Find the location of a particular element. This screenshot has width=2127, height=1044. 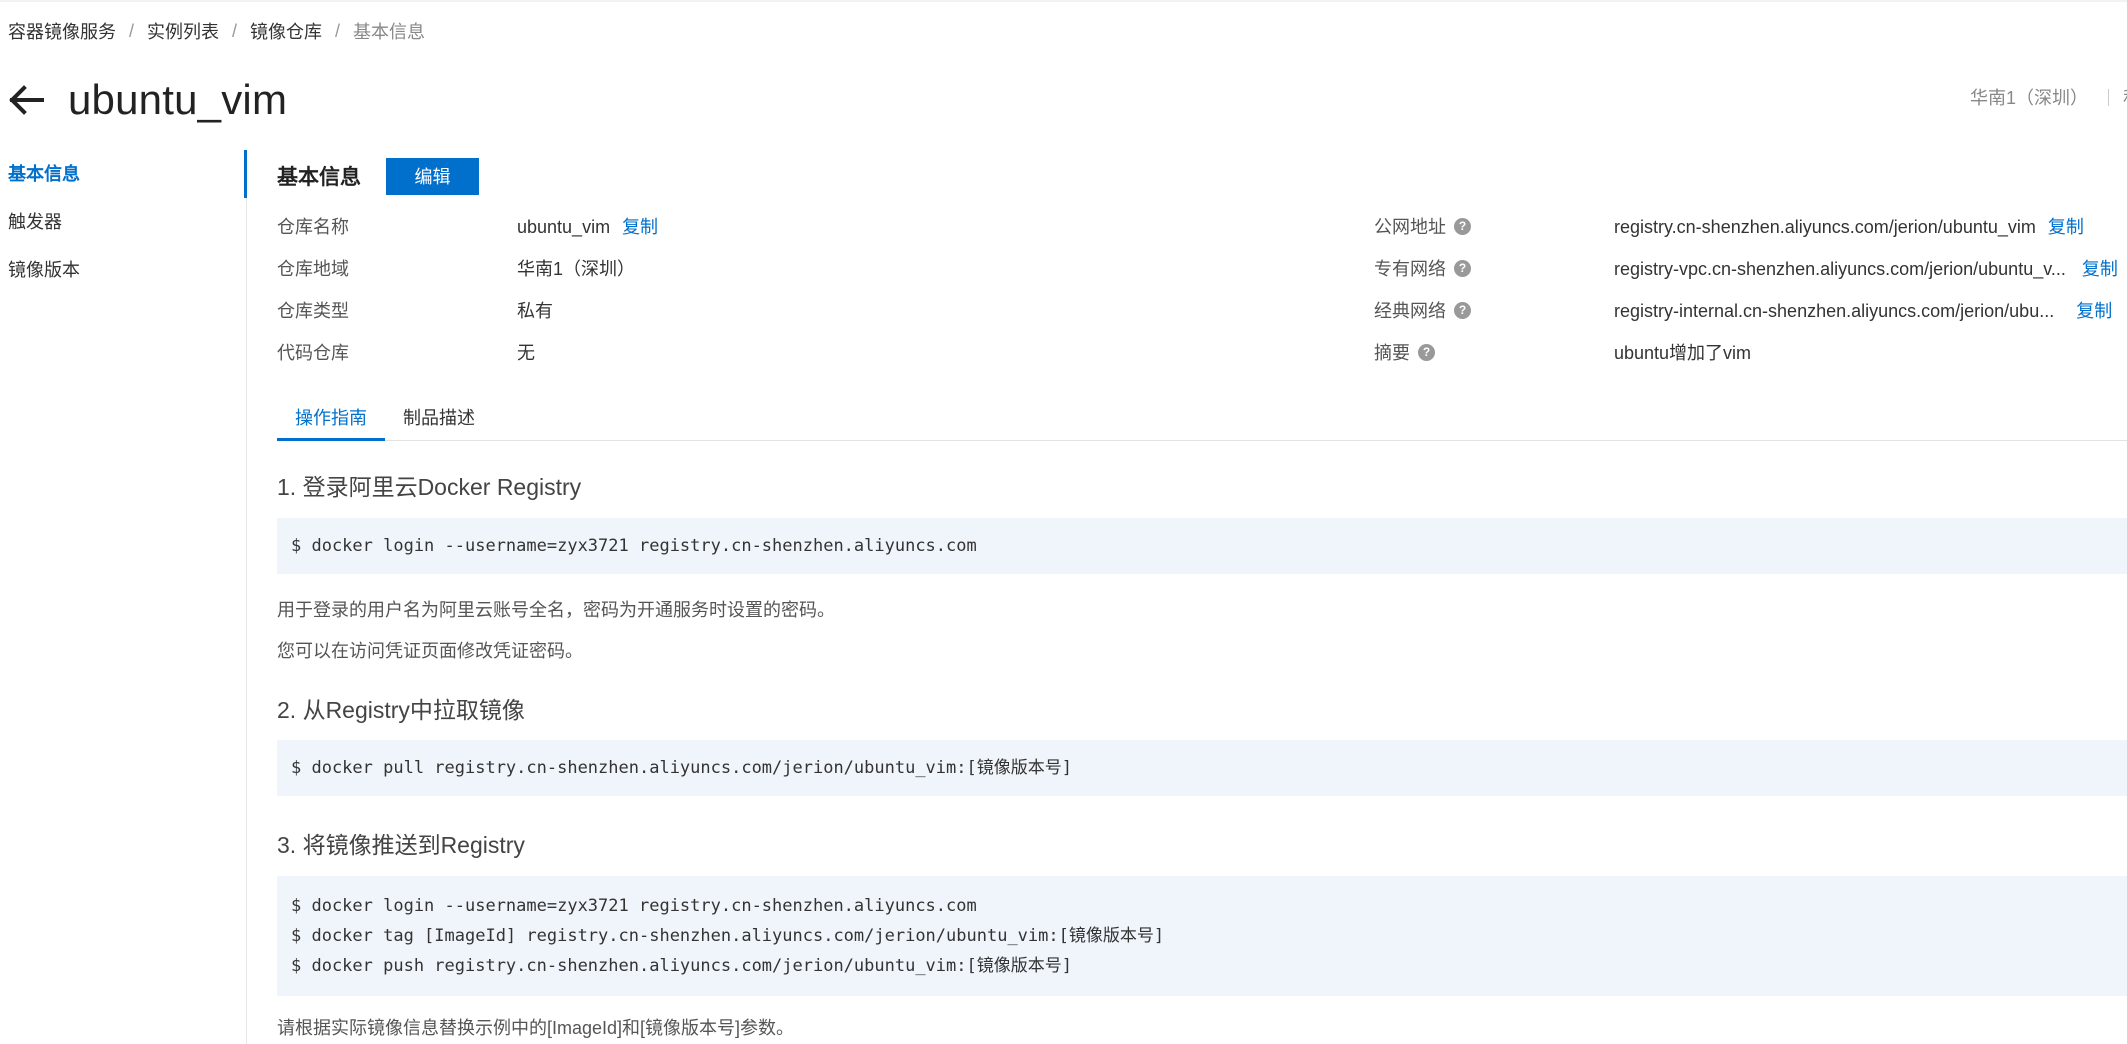

sidebar-item-triggers: 触发器 is located at coordinates (123, 222).